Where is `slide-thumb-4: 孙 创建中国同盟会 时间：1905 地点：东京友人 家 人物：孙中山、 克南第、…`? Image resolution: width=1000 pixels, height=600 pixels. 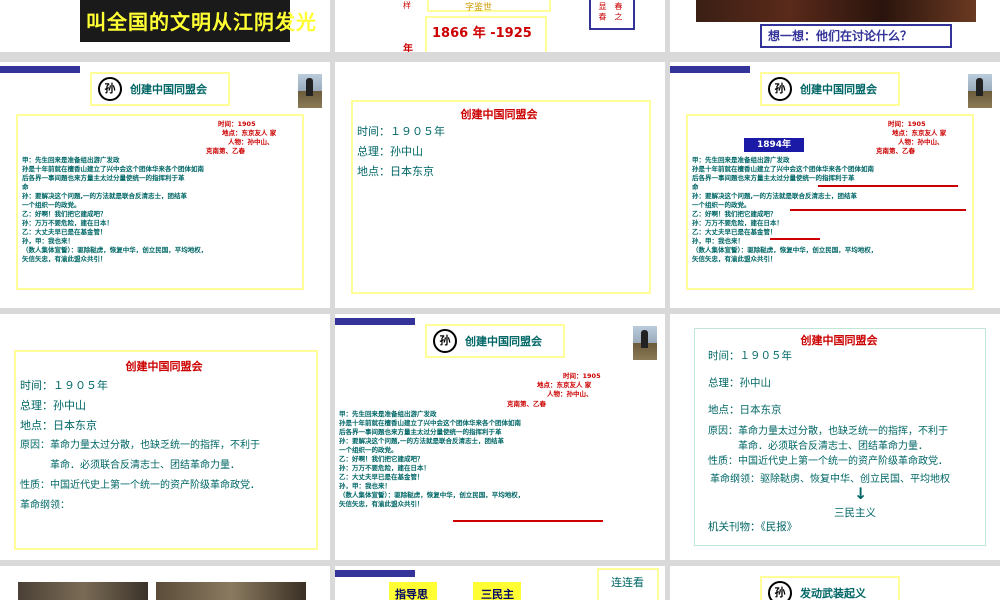 slide-thumb-4: 孙 创建中国同盟会 时间：1905 地点：东京友人 家 人物：孙中山、 克南第、… is located at coordinates (165, 185).